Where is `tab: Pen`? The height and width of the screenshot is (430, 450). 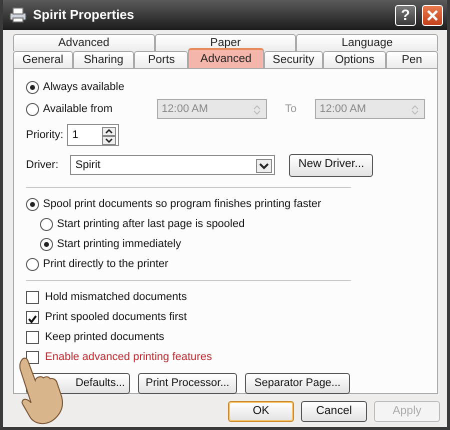
tab: Pen is located at coordinates (412, 59).